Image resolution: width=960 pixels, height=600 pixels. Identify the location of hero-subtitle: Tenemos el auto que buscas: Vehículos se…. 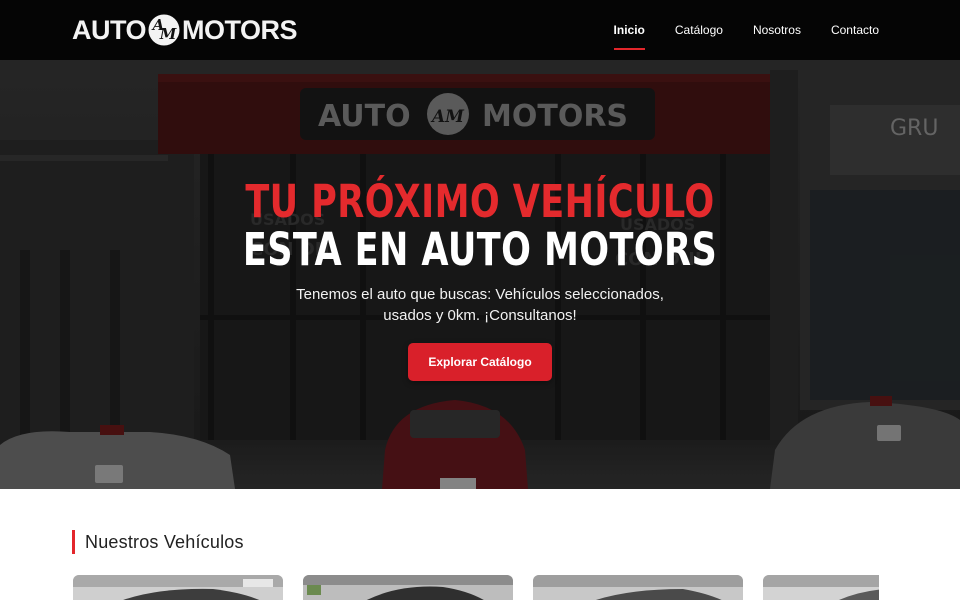
(480, 305).